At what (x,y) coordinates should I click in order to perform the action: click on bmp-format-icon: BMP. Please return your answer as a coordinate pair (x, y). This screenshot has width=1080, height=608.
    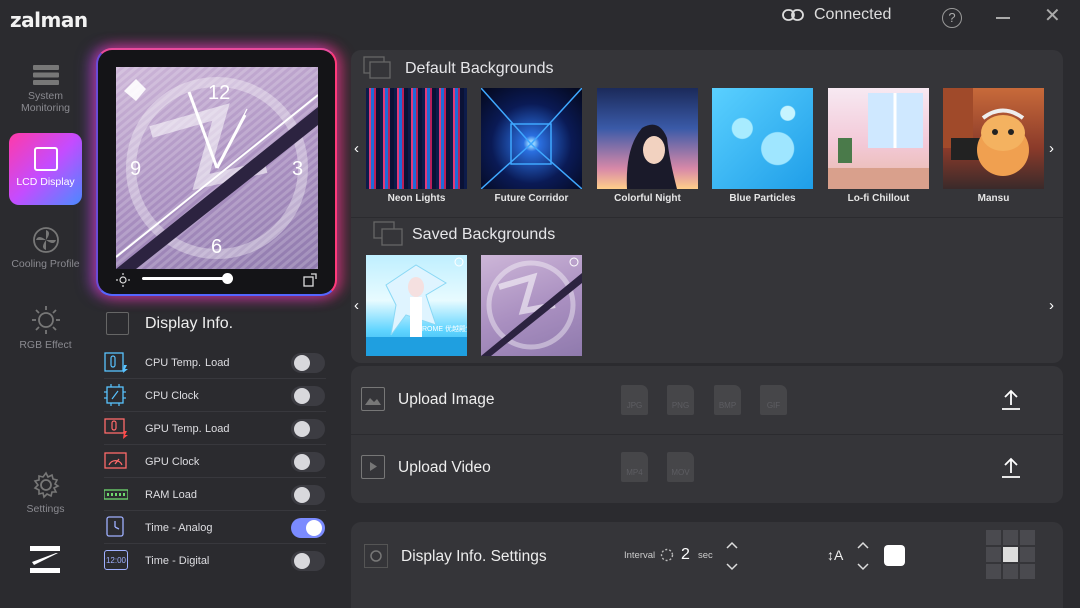
    Looking at the image, I should click on (727, 400).